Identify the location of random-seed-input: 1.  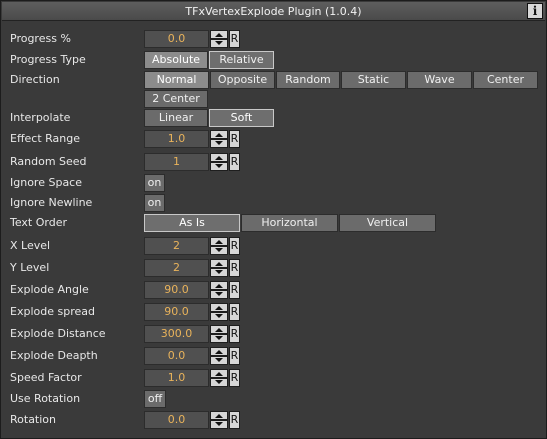
(176, 162).